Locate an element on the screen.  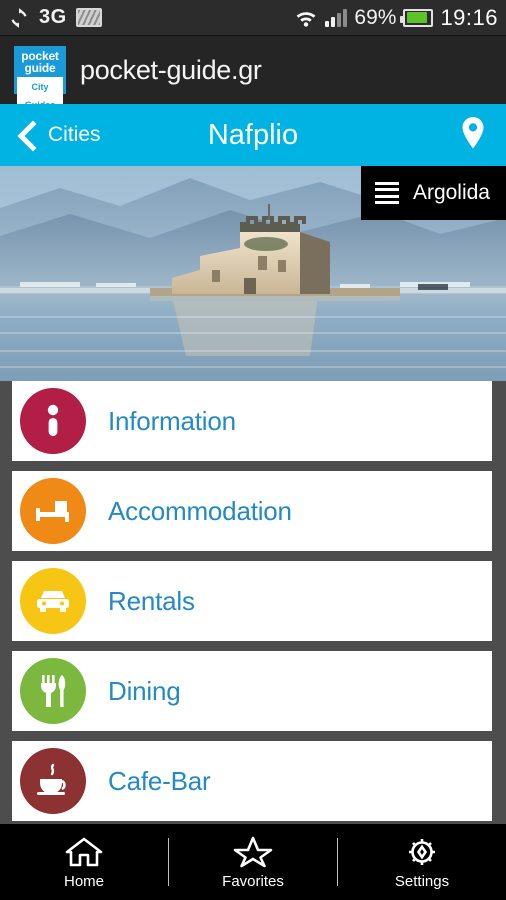
star-icon is located at coordinates (253, 851).